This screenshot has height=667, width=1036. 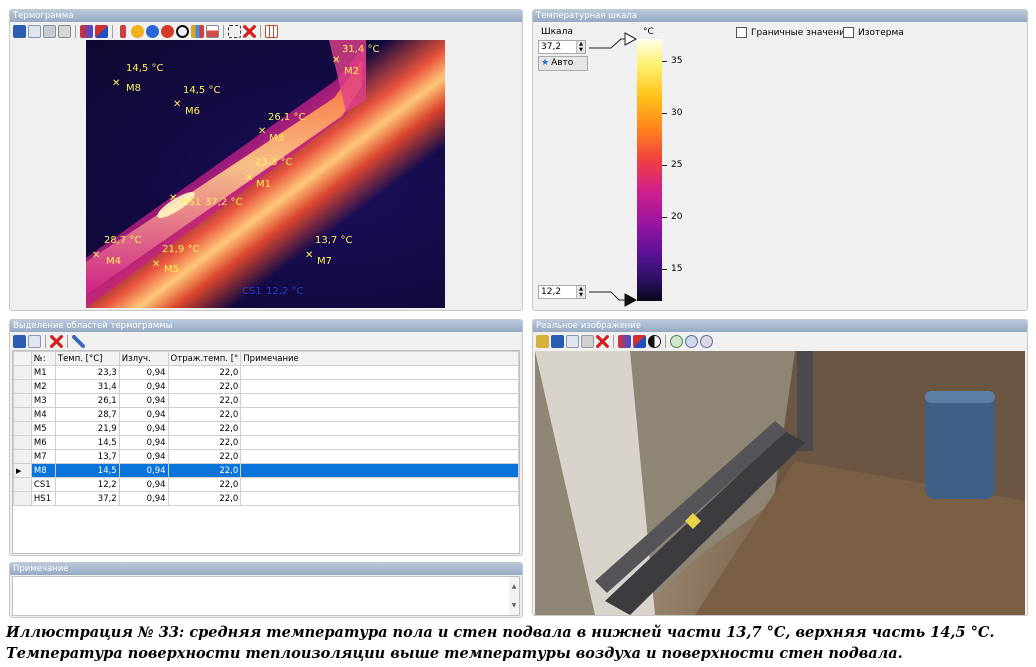 I want to click on open-image-icon, so click(x=542, y=341).